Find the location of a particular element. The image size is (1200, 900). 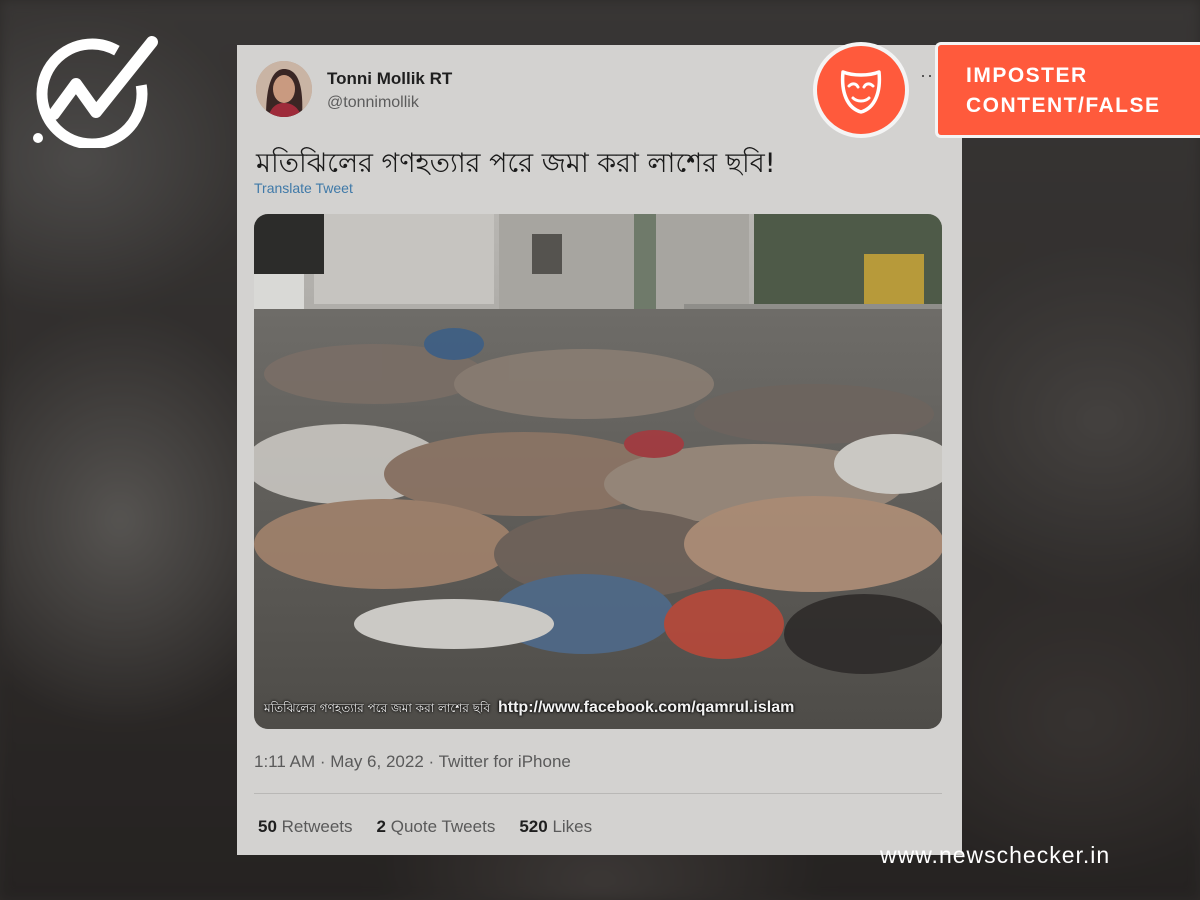

photo-caption-bangla: মতিঝিলের গণহত্যার পরে জমা করা লাশের ছবি is located at coordinates (377, 708).